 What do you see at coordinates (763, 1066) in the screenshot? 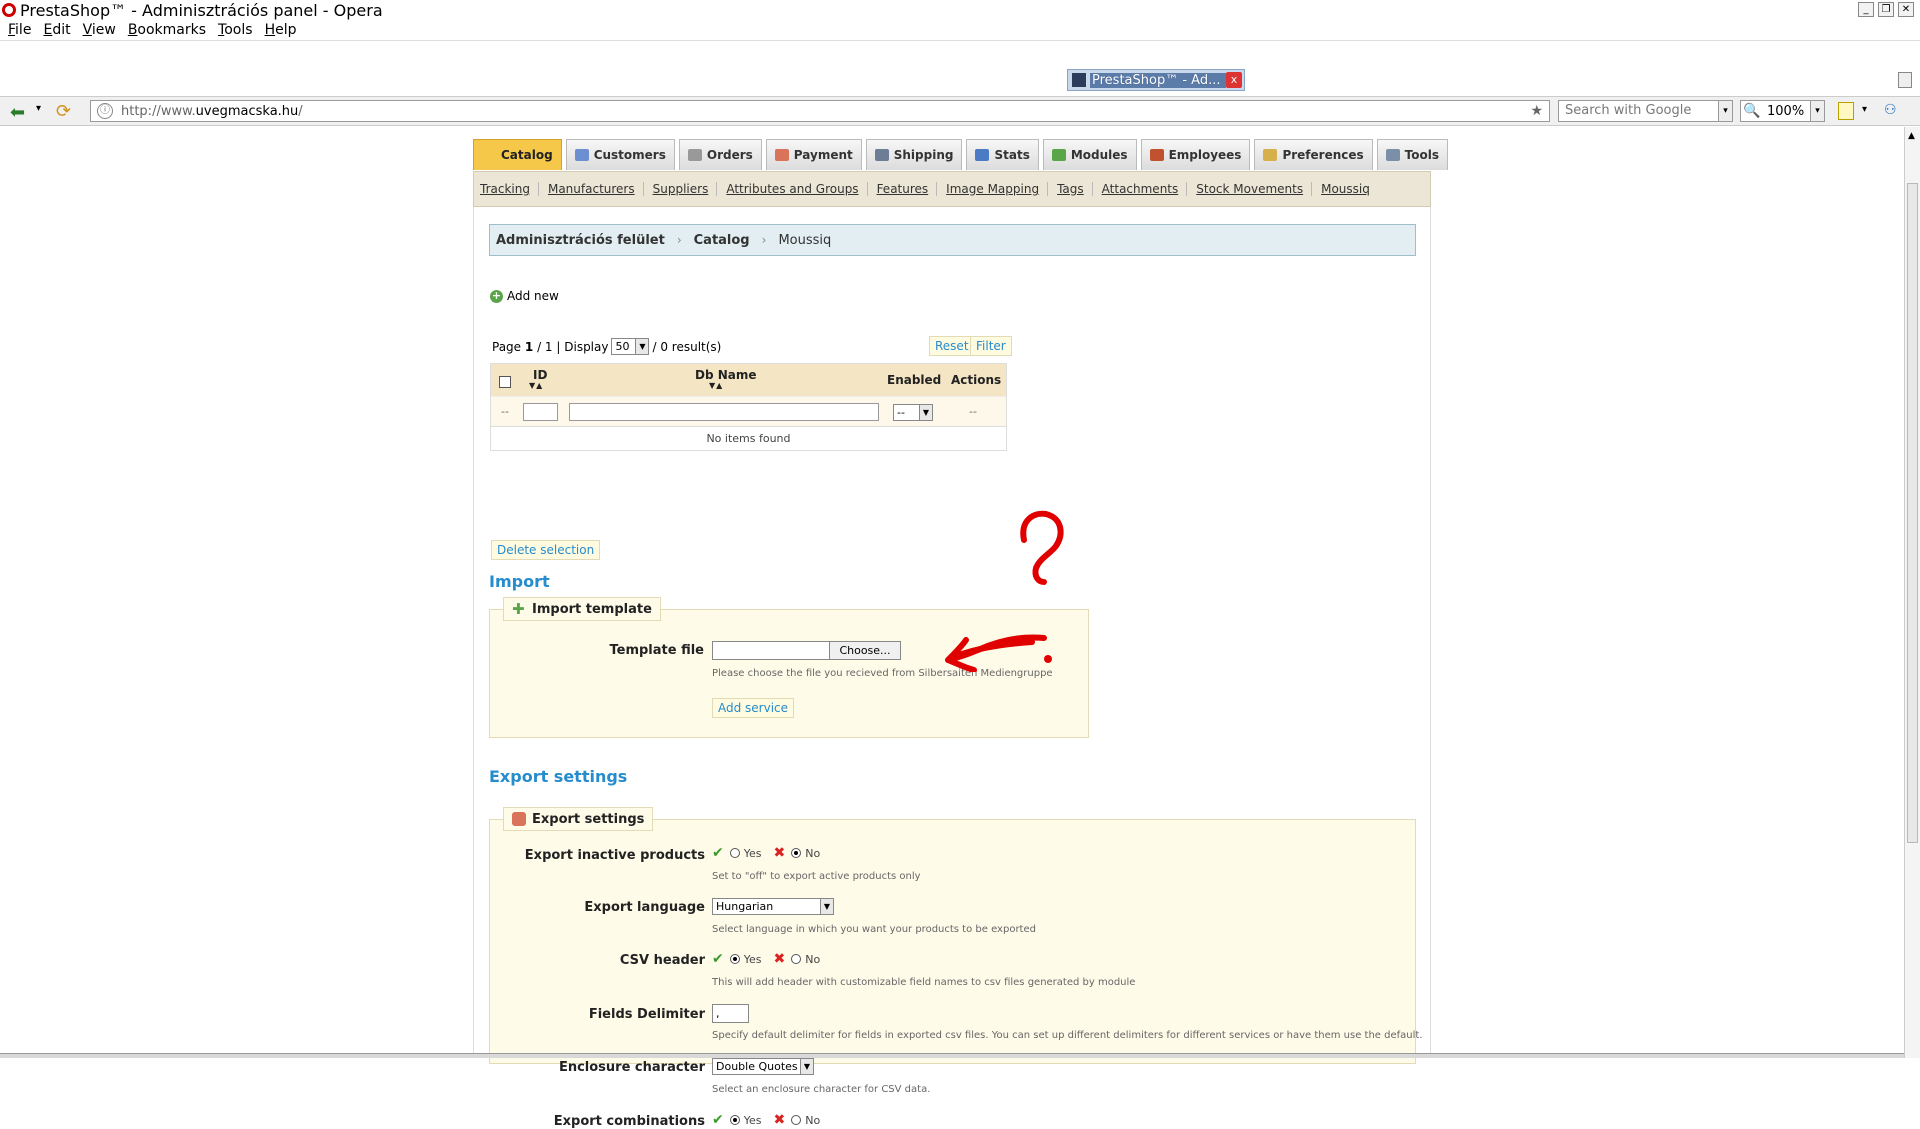
I see `enclosure-select: Double Quotes ▼` at bounding box center [763, 1066].